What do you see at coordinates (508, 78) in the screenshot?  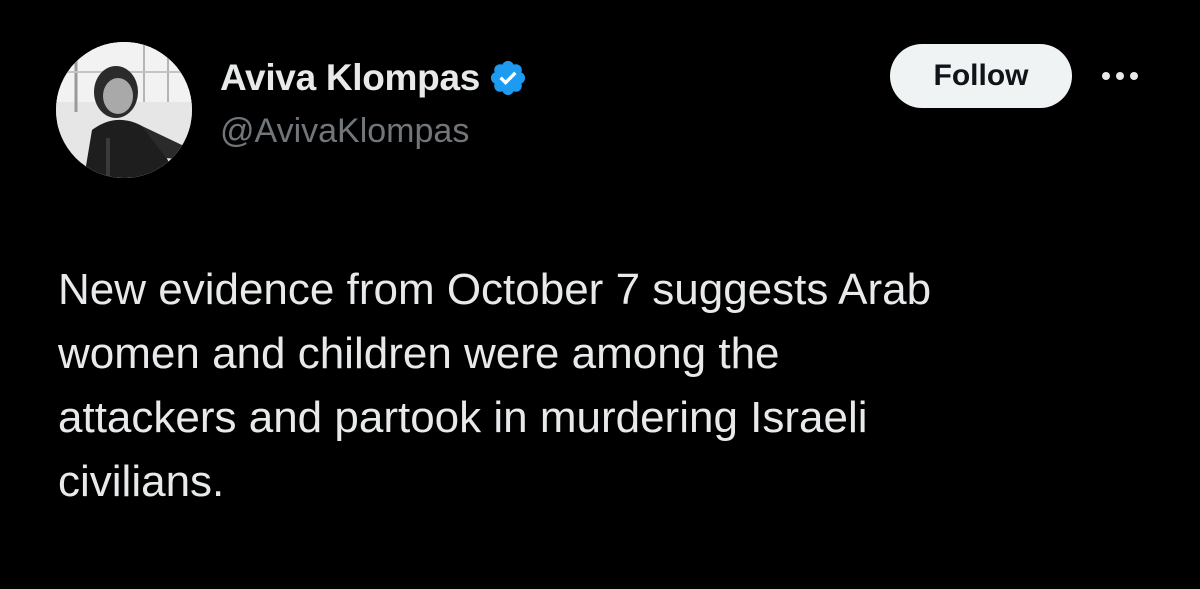 I see `verified-badge-icon` at bounding box center [508, 78].